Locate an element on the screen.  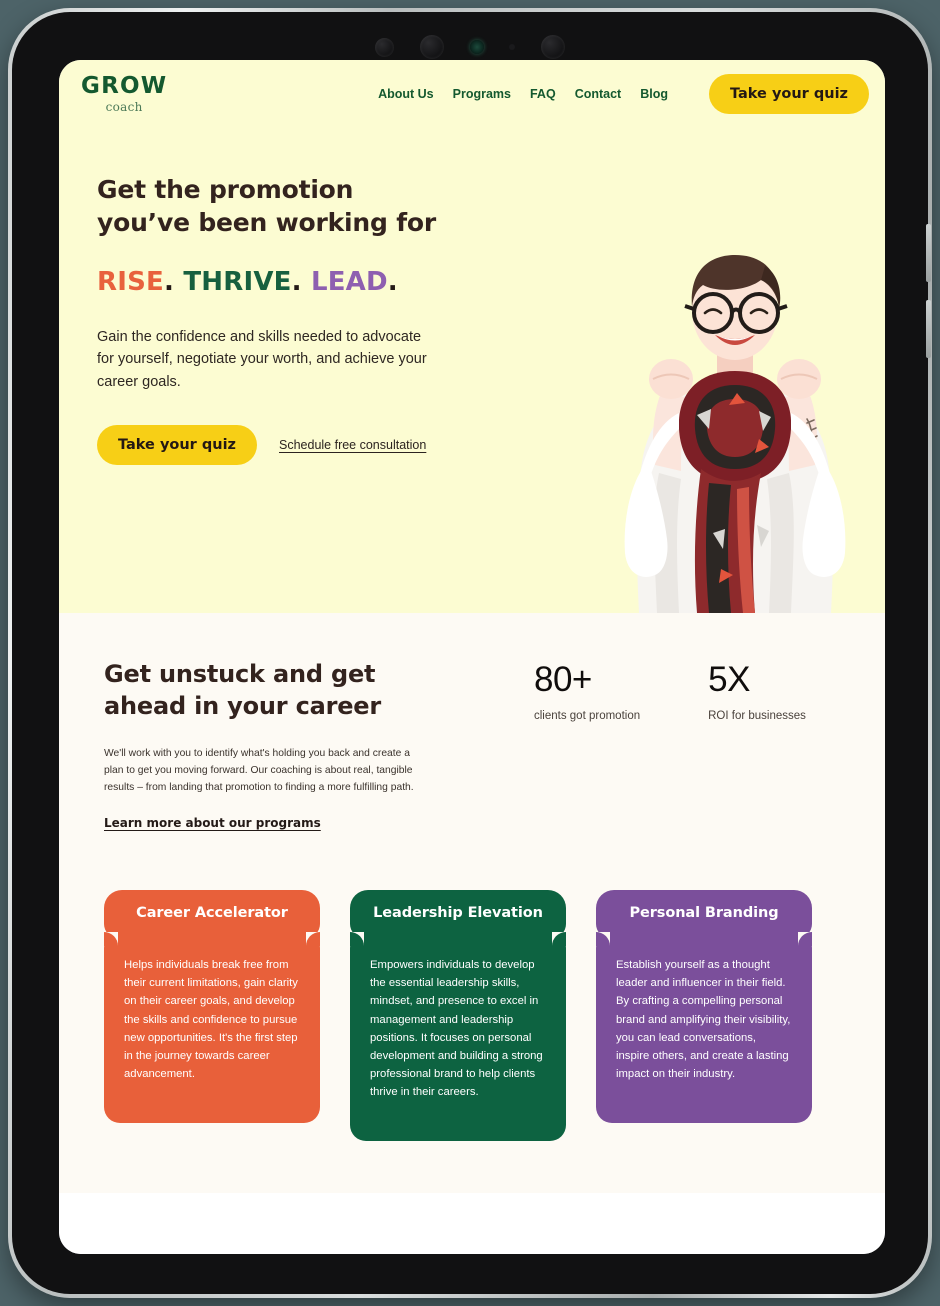
camera-flash-icon is located at coordinates (476, 47).